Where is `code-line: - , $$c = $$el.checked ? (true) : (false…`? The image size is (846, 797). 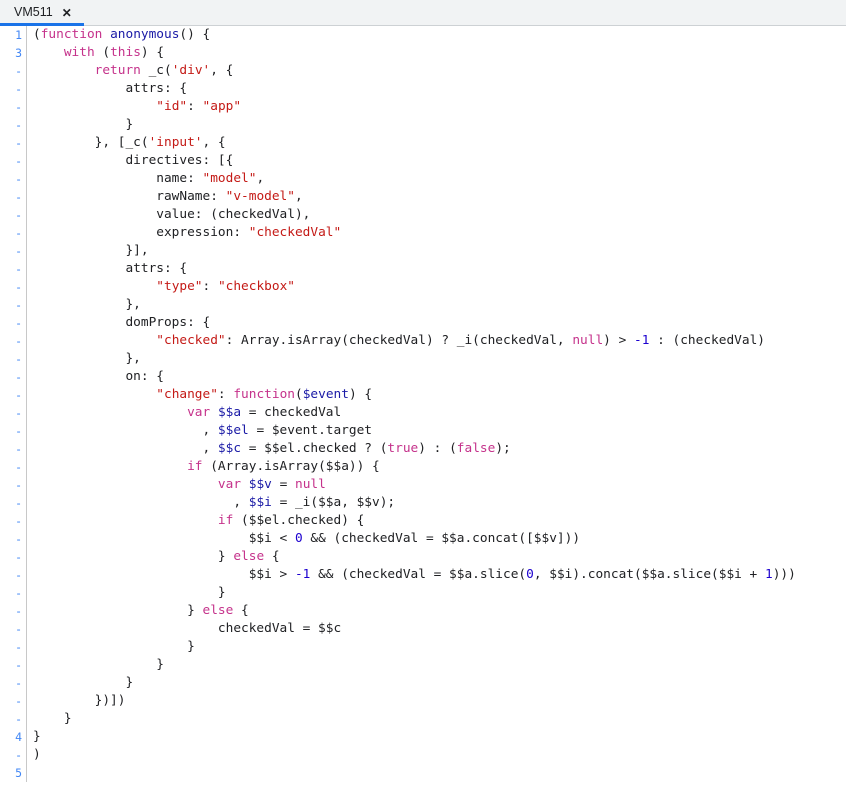
code-line: - , $$c = $$el.checked ? (true) : (false… is located at coordinates (423, 449).